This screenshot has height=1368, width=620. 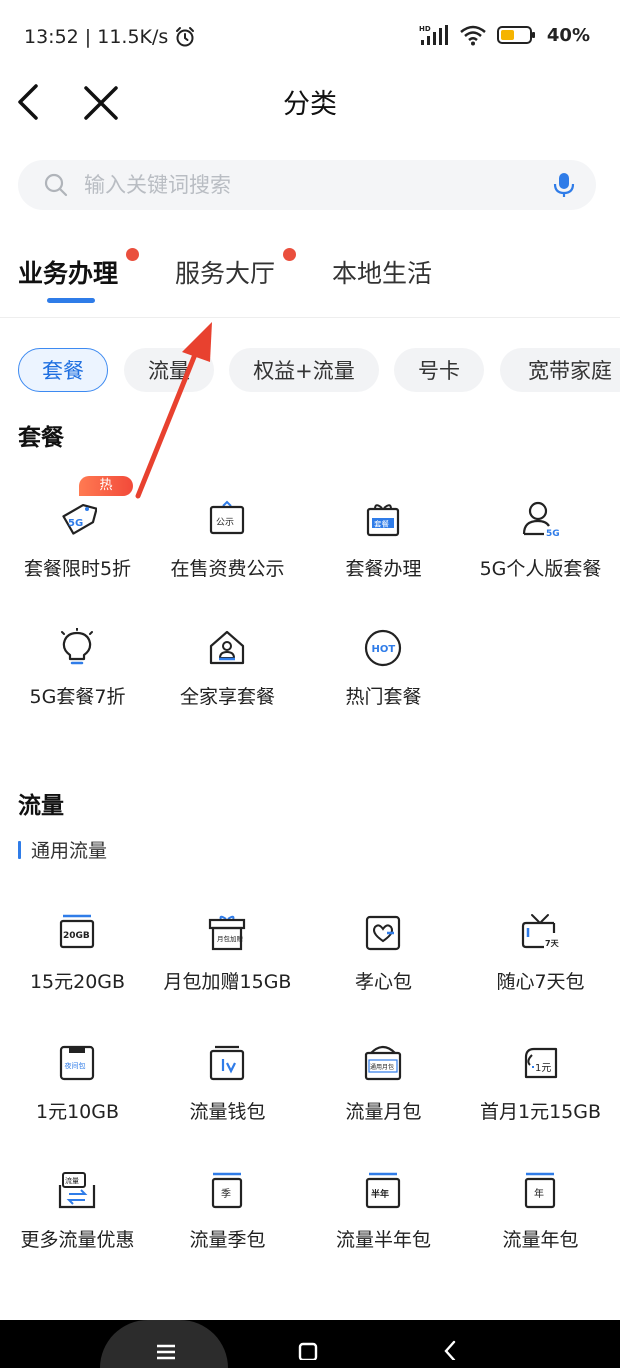 I want to click on heart-card-icon, so click(x=383, y=933).